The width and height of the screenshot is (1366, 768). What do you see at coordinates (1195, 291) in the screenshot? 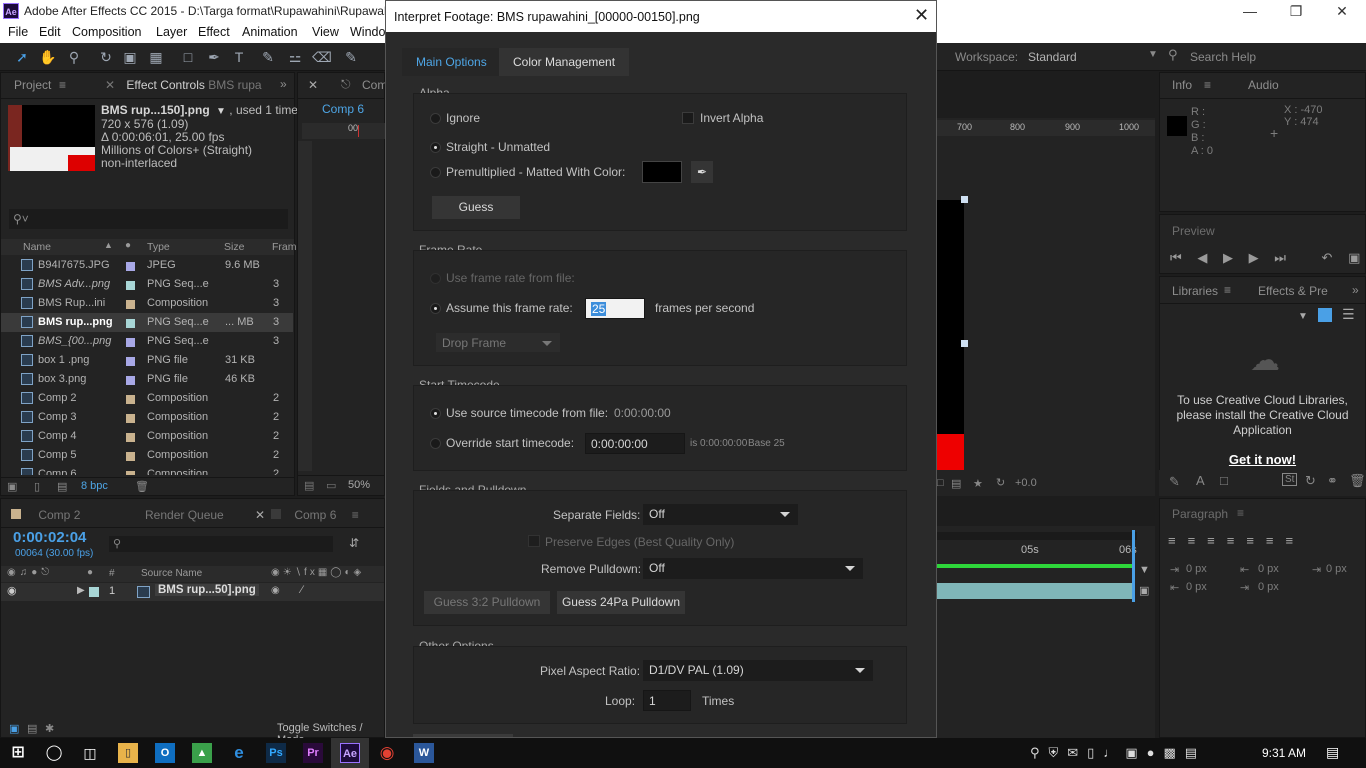
I see `tab-libraries: Libraries` at bounding box center [1195, 291].